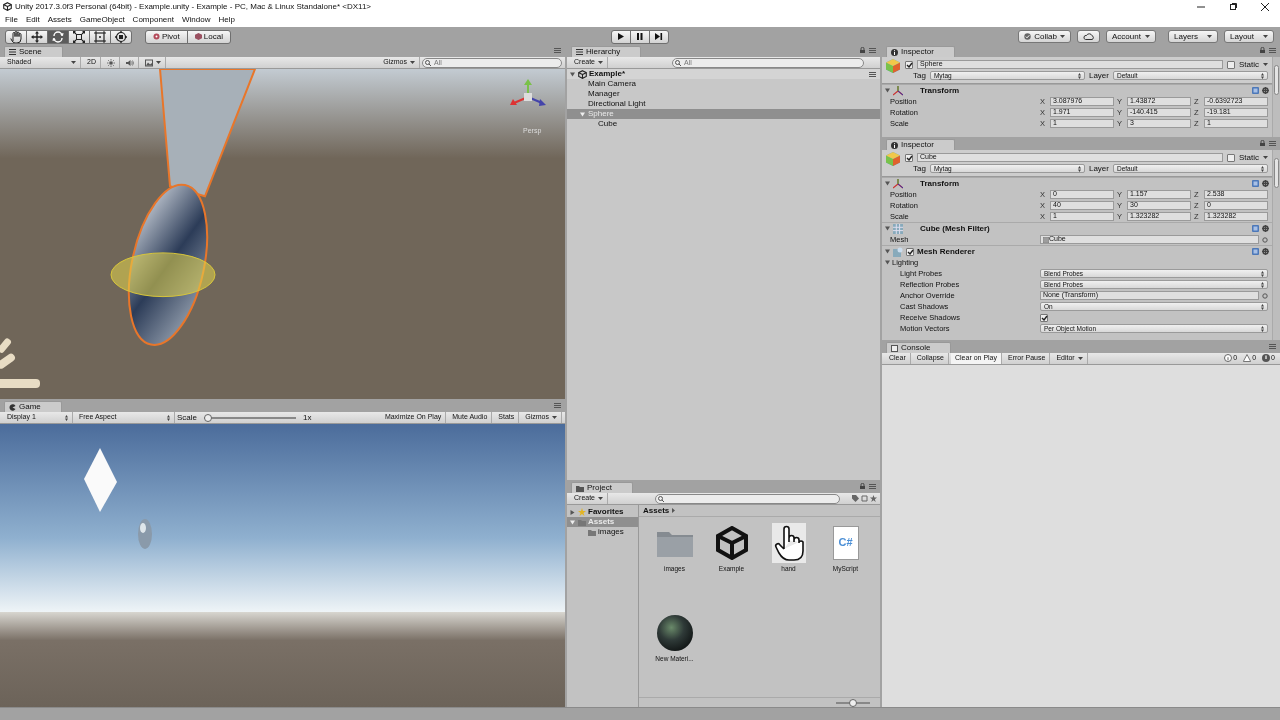 This screenshot has width=1280, height=720. I want to click on menu-item: GameObject, so click(102, 20).